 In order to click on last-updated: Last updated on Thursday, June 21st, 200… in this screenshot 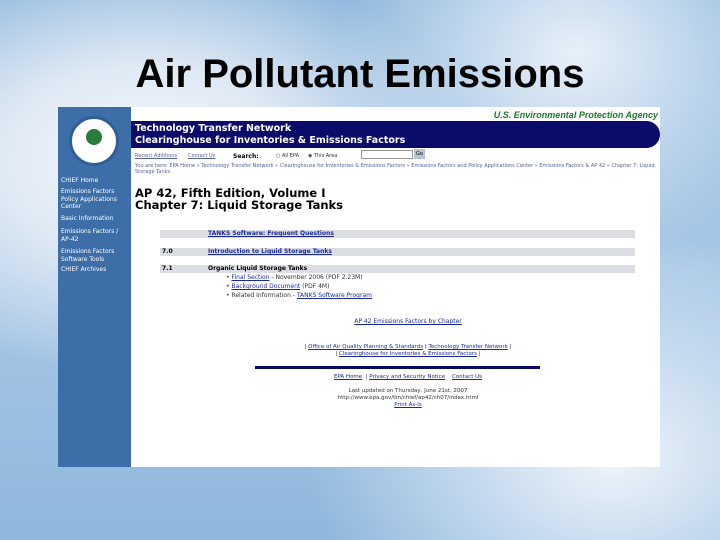, I will do `click(408, 391)`.